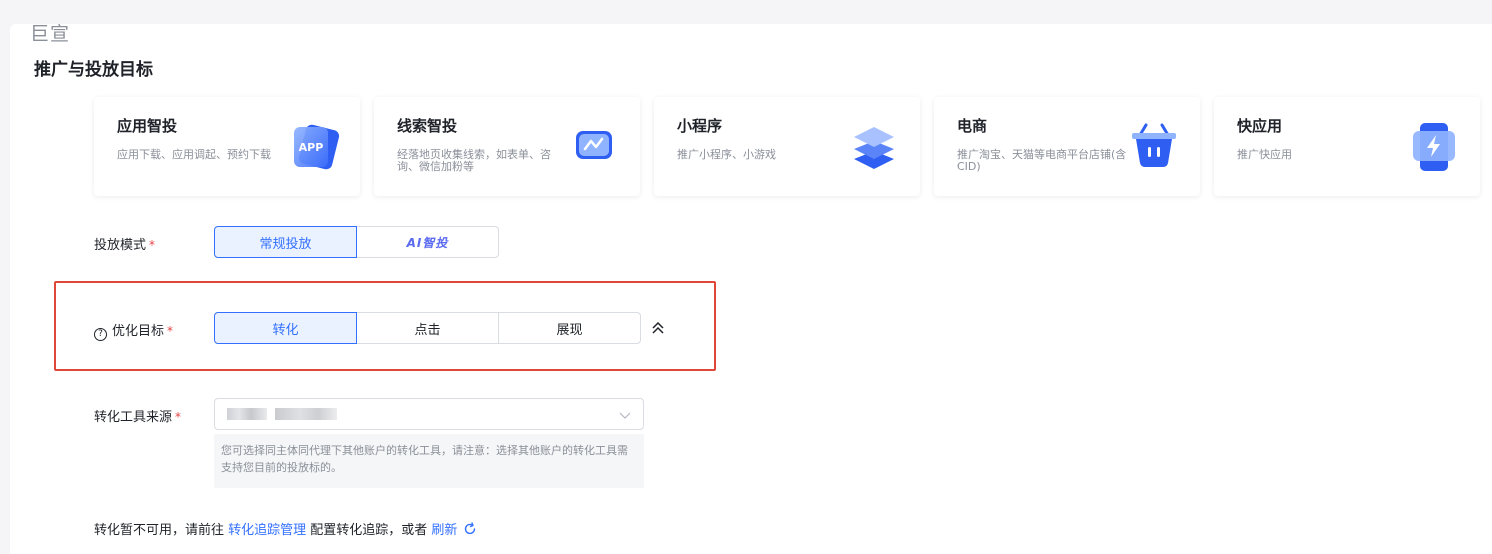 Image resolution: width=1492 pixels, height=554 pixels. Describe the element at coordinates (1042, 160) in the screenshot. I see `card-desc: 推广淘宝、天猫等电商平台店铺(含CID)` at that location.